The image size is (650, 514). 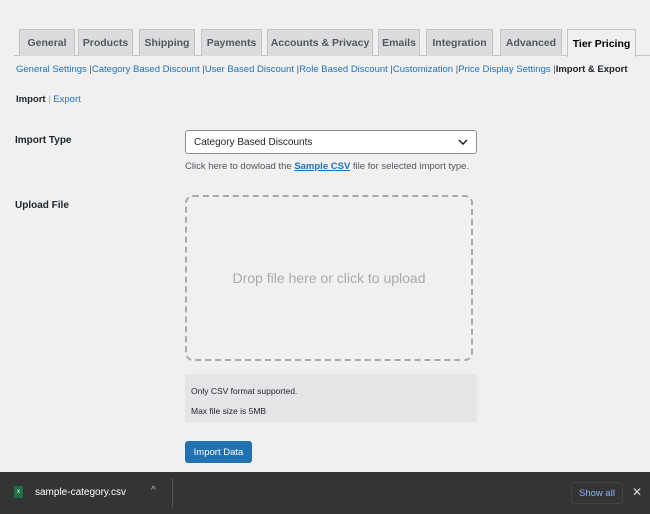 What do you see at coordinates (410, 166) in the screenshot?
I see `hint-text-end: file for selected import type.` at bounding box center [410, 166].